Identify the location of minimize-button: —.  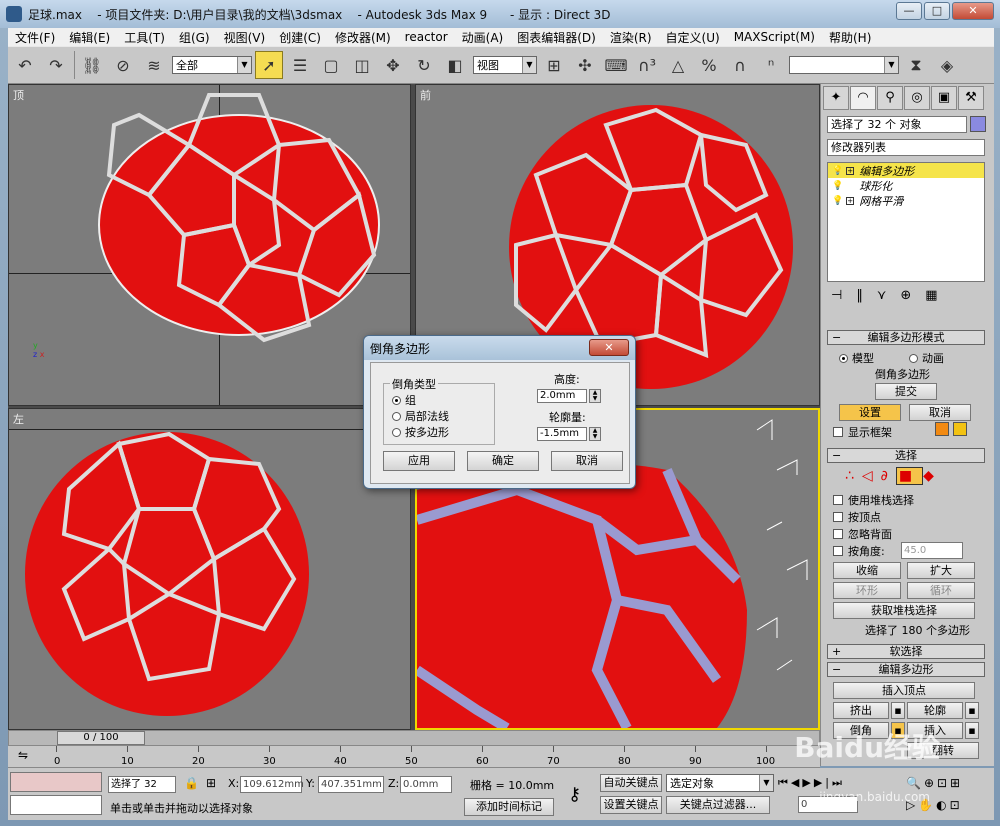
(909, 11).